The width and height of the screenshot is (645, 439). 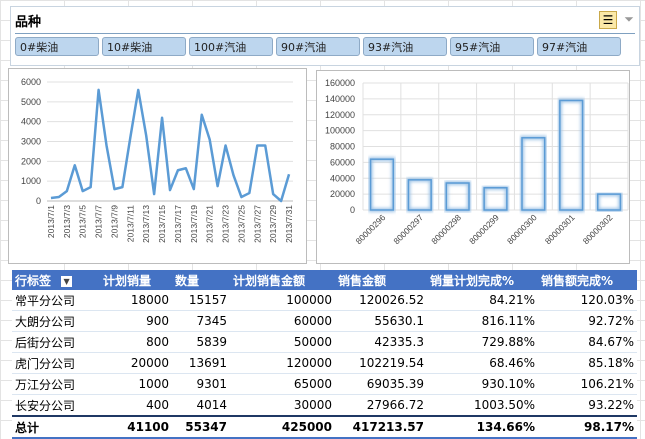 I want to click on header-label: 销量计划完成%, so click(x=472, y=280).